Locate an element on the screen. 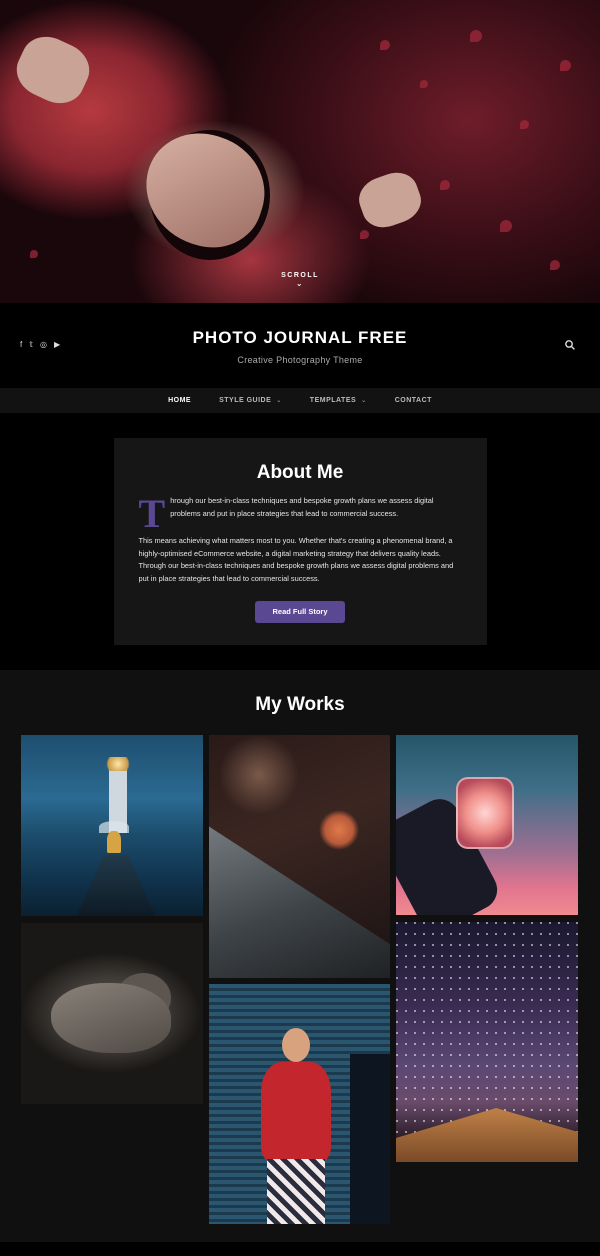  nav-item-label: STYLE GUIDE is located at coordinates (245, 400).